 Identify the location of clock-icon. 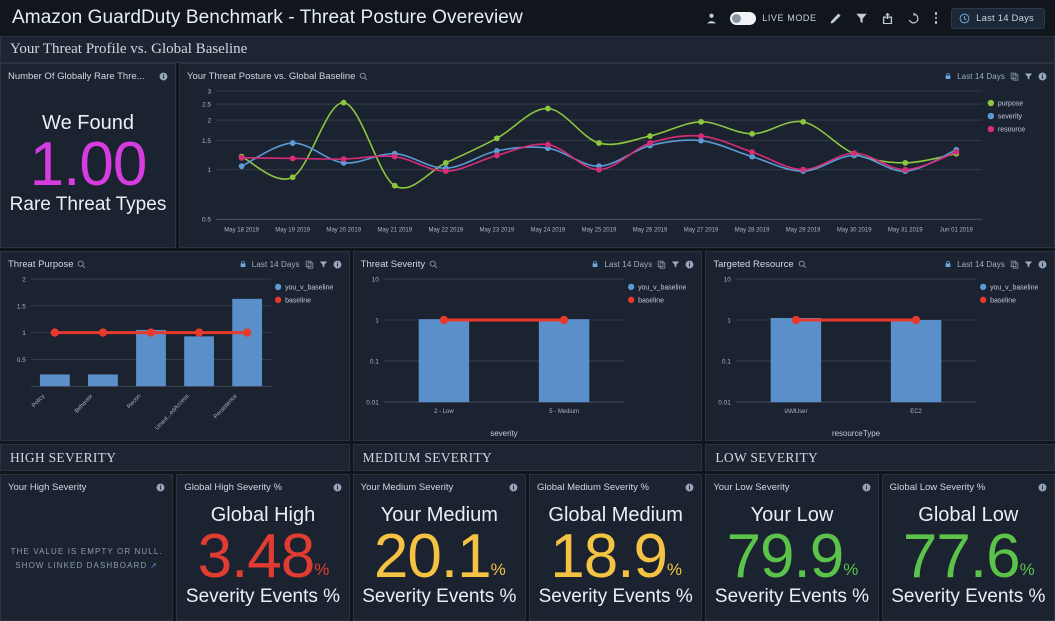
(964, 18).